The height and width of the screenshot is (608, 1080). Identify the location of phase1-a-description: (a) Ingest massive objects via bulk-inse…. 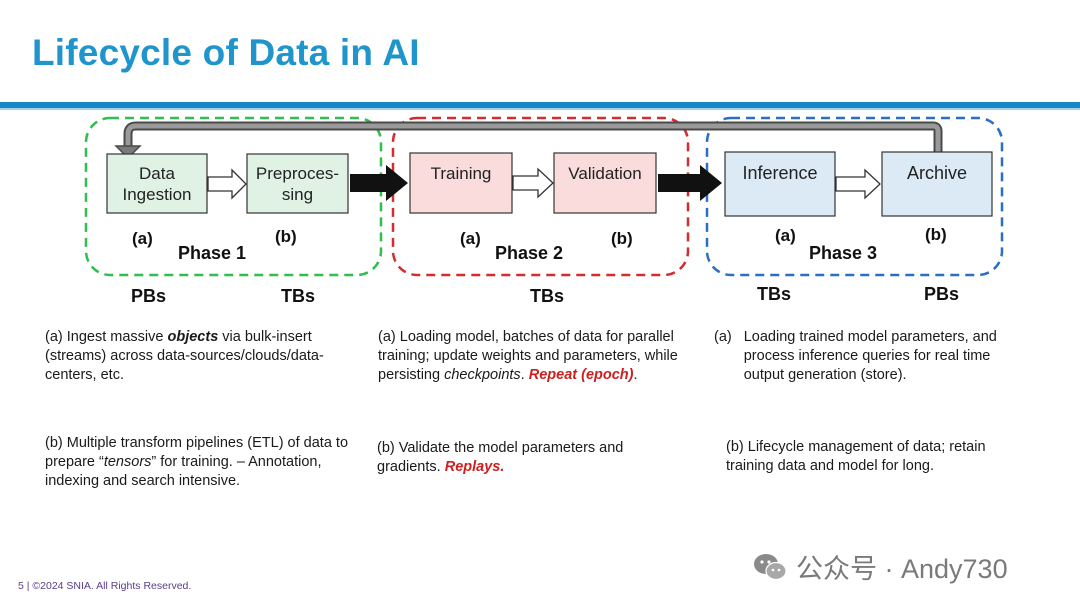
(184, 356).